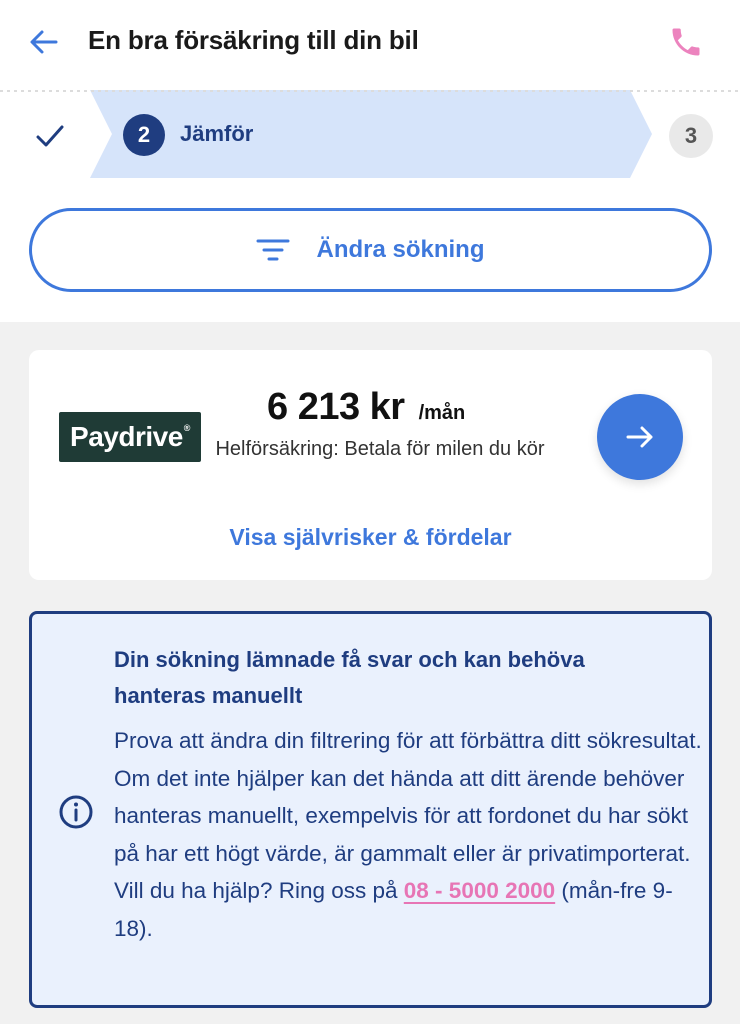  I want to click on change-search-button: Ändra sökning, so click(370, 250).